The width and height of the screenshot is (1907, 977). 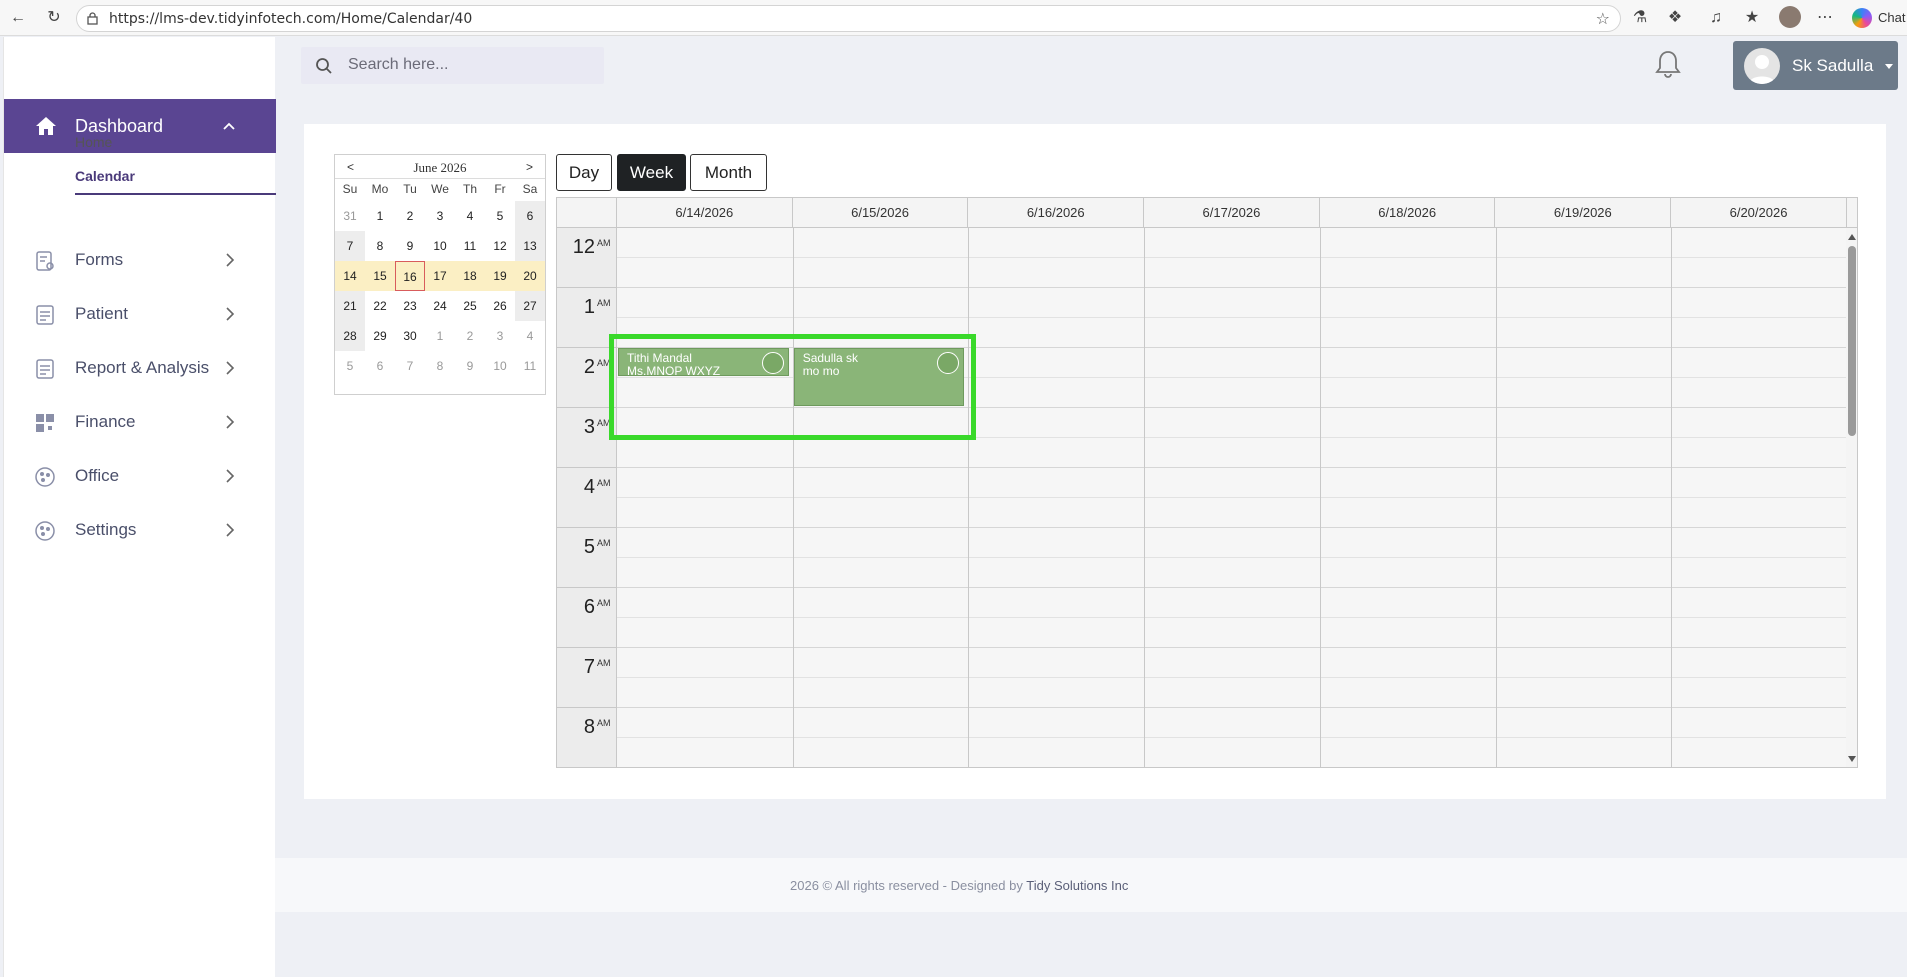 I want to click on back-arrow-icon: ←, so click(x=18, y=18).